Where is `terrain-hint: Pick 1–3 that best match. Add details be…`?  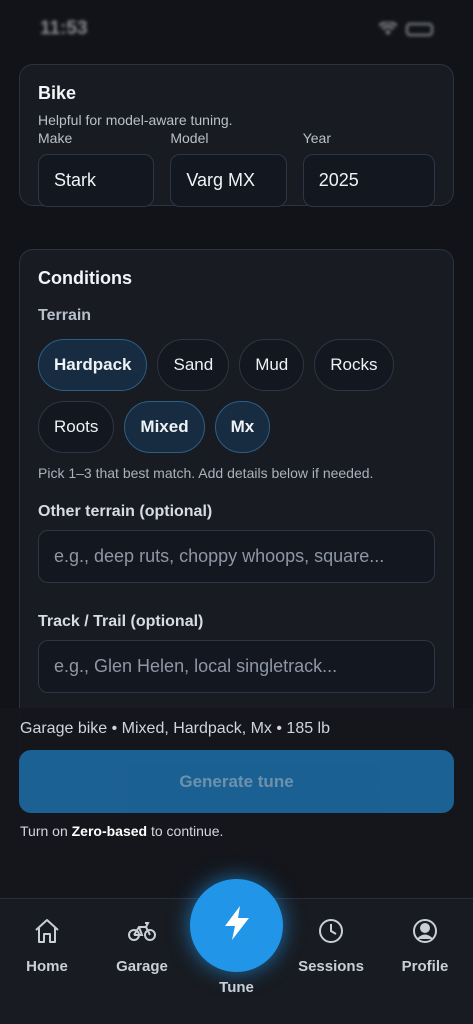
terrain-hint: Pick 1–3 that best match. Add details be… is located at coordinates (206, 473).